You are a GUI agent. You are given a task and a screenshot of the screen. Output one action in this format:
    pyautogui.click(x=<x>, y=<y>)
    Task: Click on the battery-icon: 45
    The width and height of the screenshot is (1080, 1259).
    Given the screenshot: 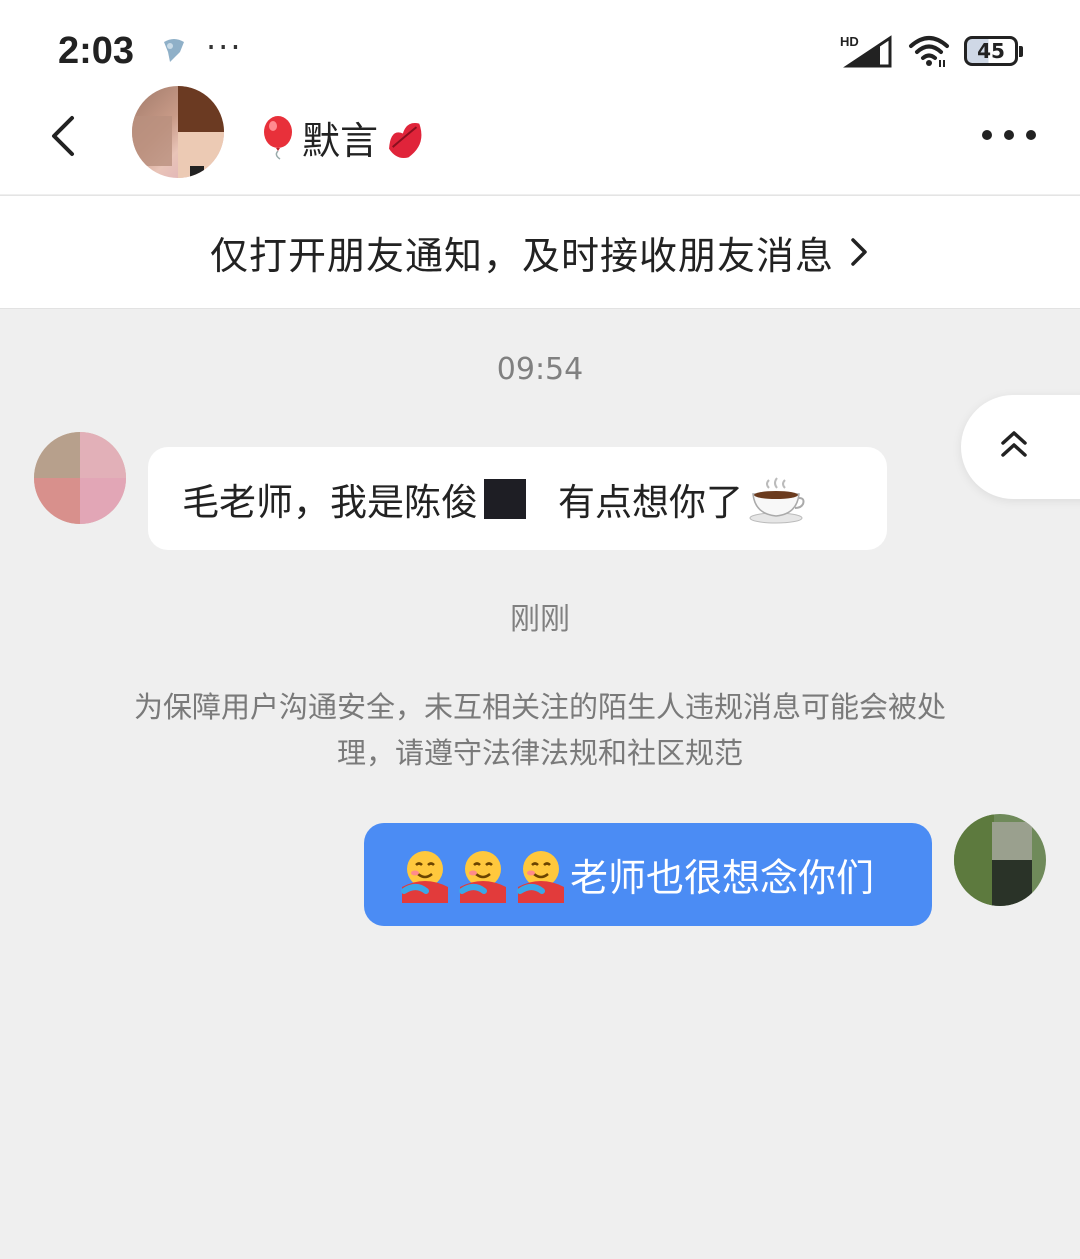 What is the action you would take?
    pyautogui.click(x=993, y=51)
    